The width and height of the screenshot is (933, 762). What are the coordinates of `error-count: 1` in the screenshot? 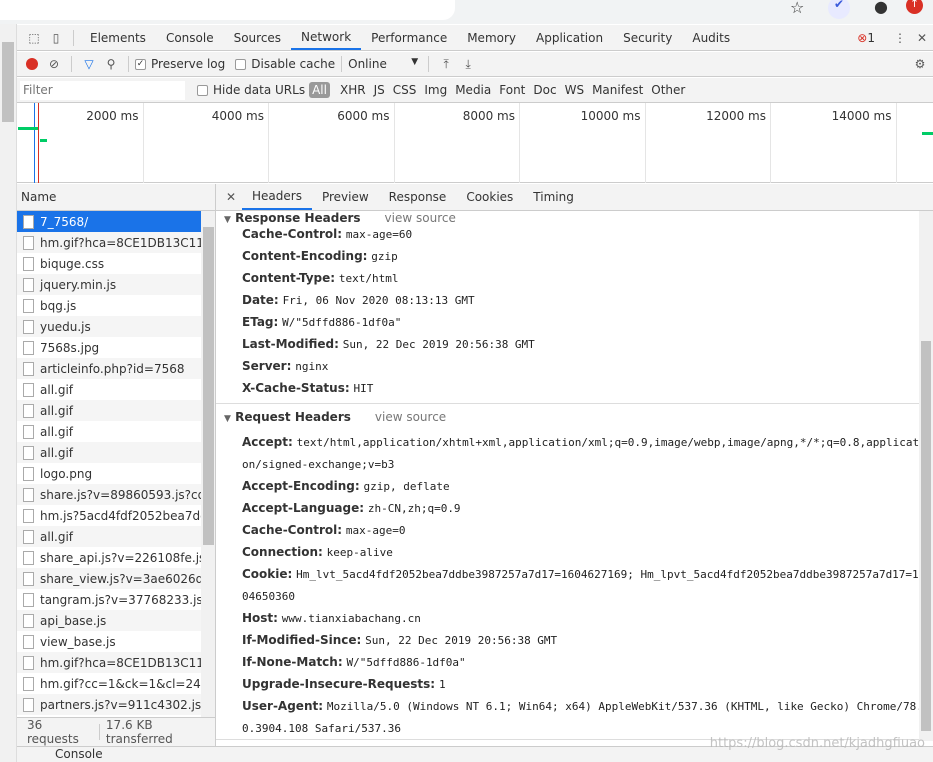 It's located at (871, 38).